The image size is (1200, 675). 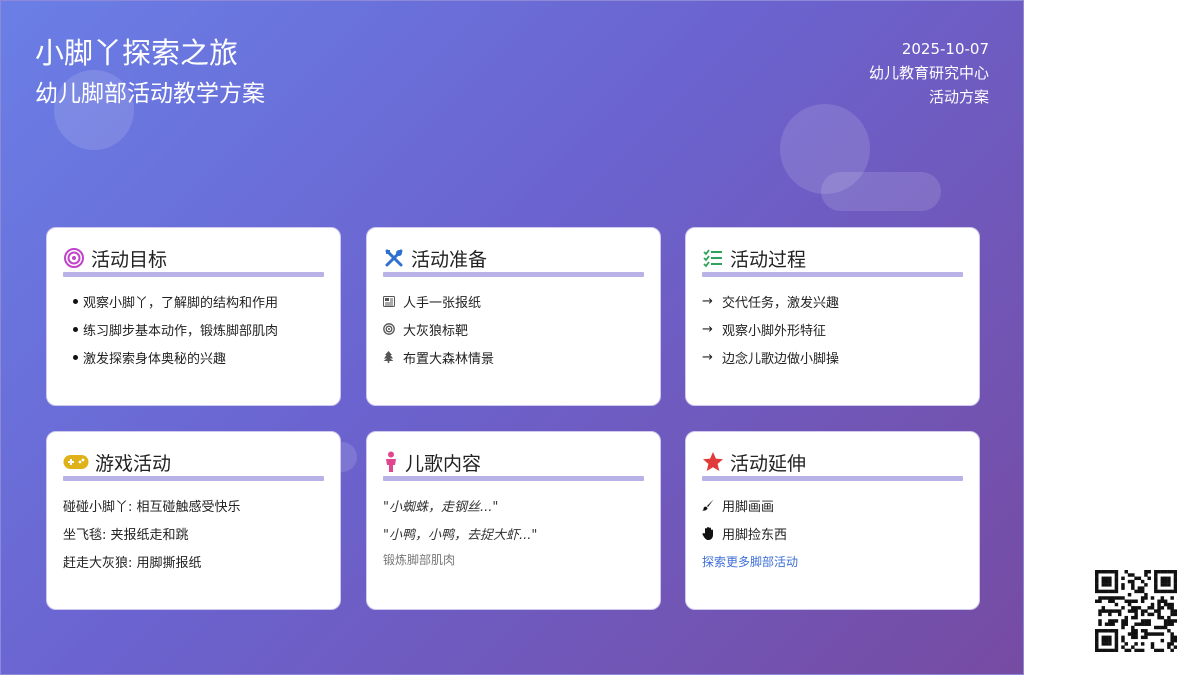 I want to click on tree-icon, so click(x=393, y=357).